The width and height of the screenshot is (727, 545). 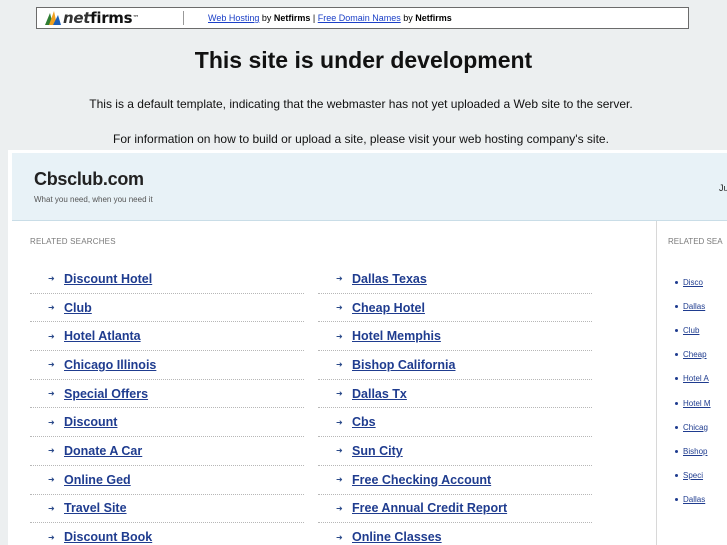 I want to click on list-item: ➜ Dallas Tx, so click(x=455, y=394).